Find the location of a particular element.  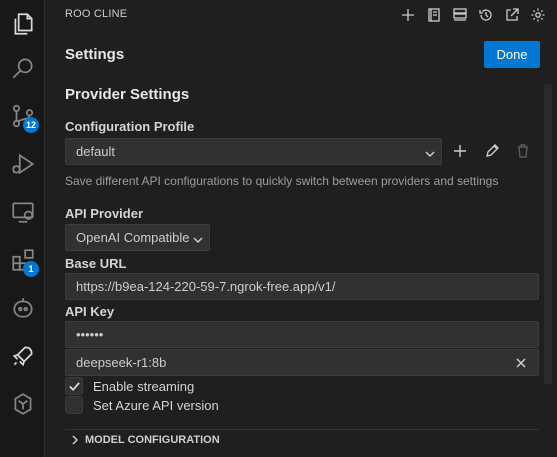

close-icon is located at coordinates (521, 363).